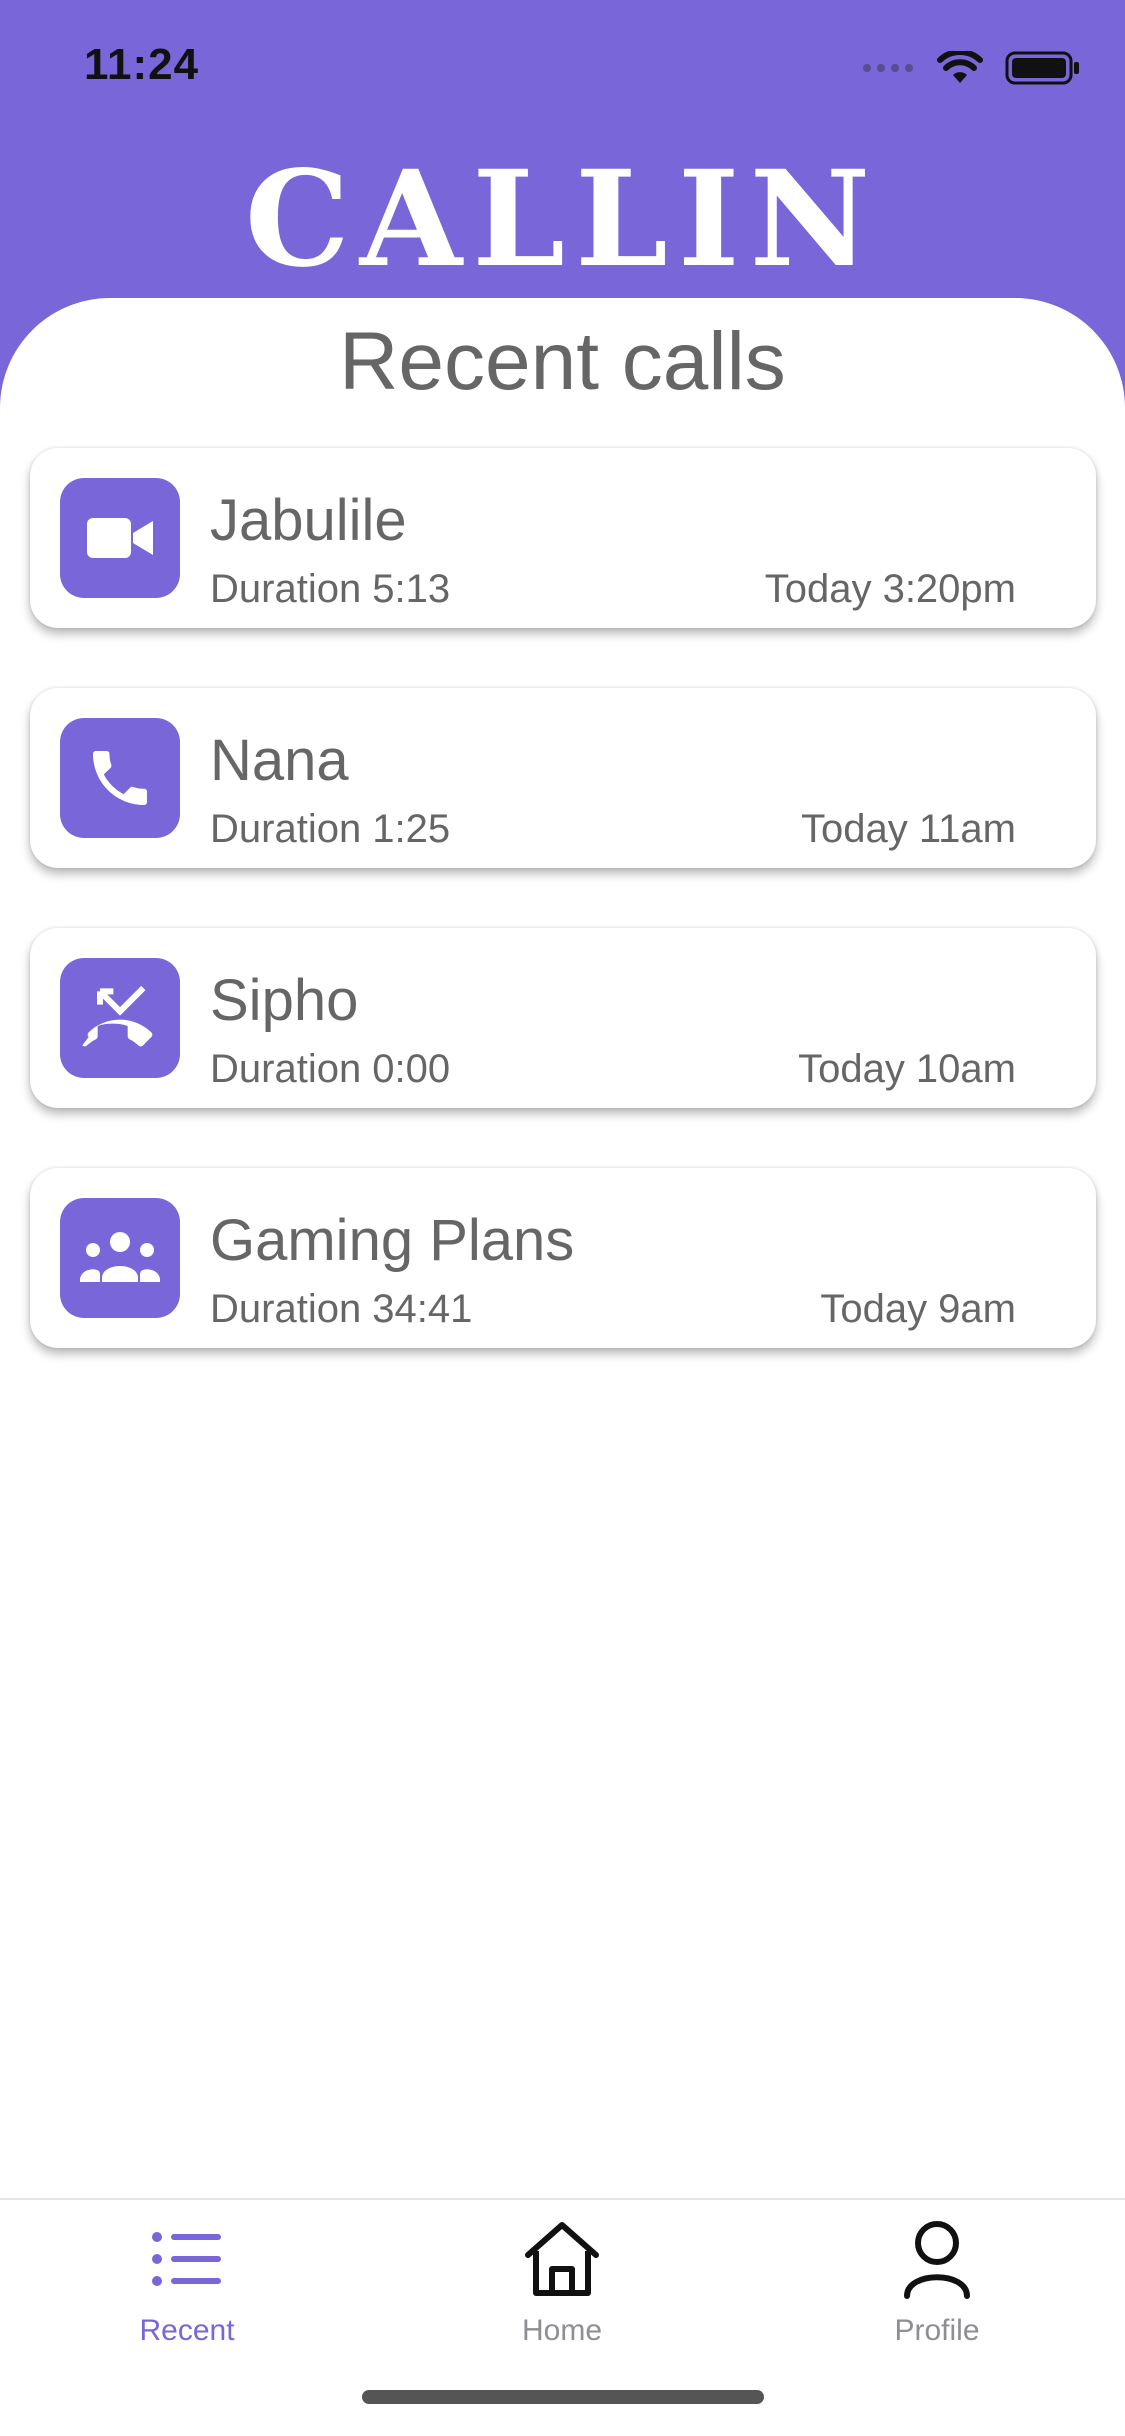  I want to click on profile-icon, so click(937, 2259).